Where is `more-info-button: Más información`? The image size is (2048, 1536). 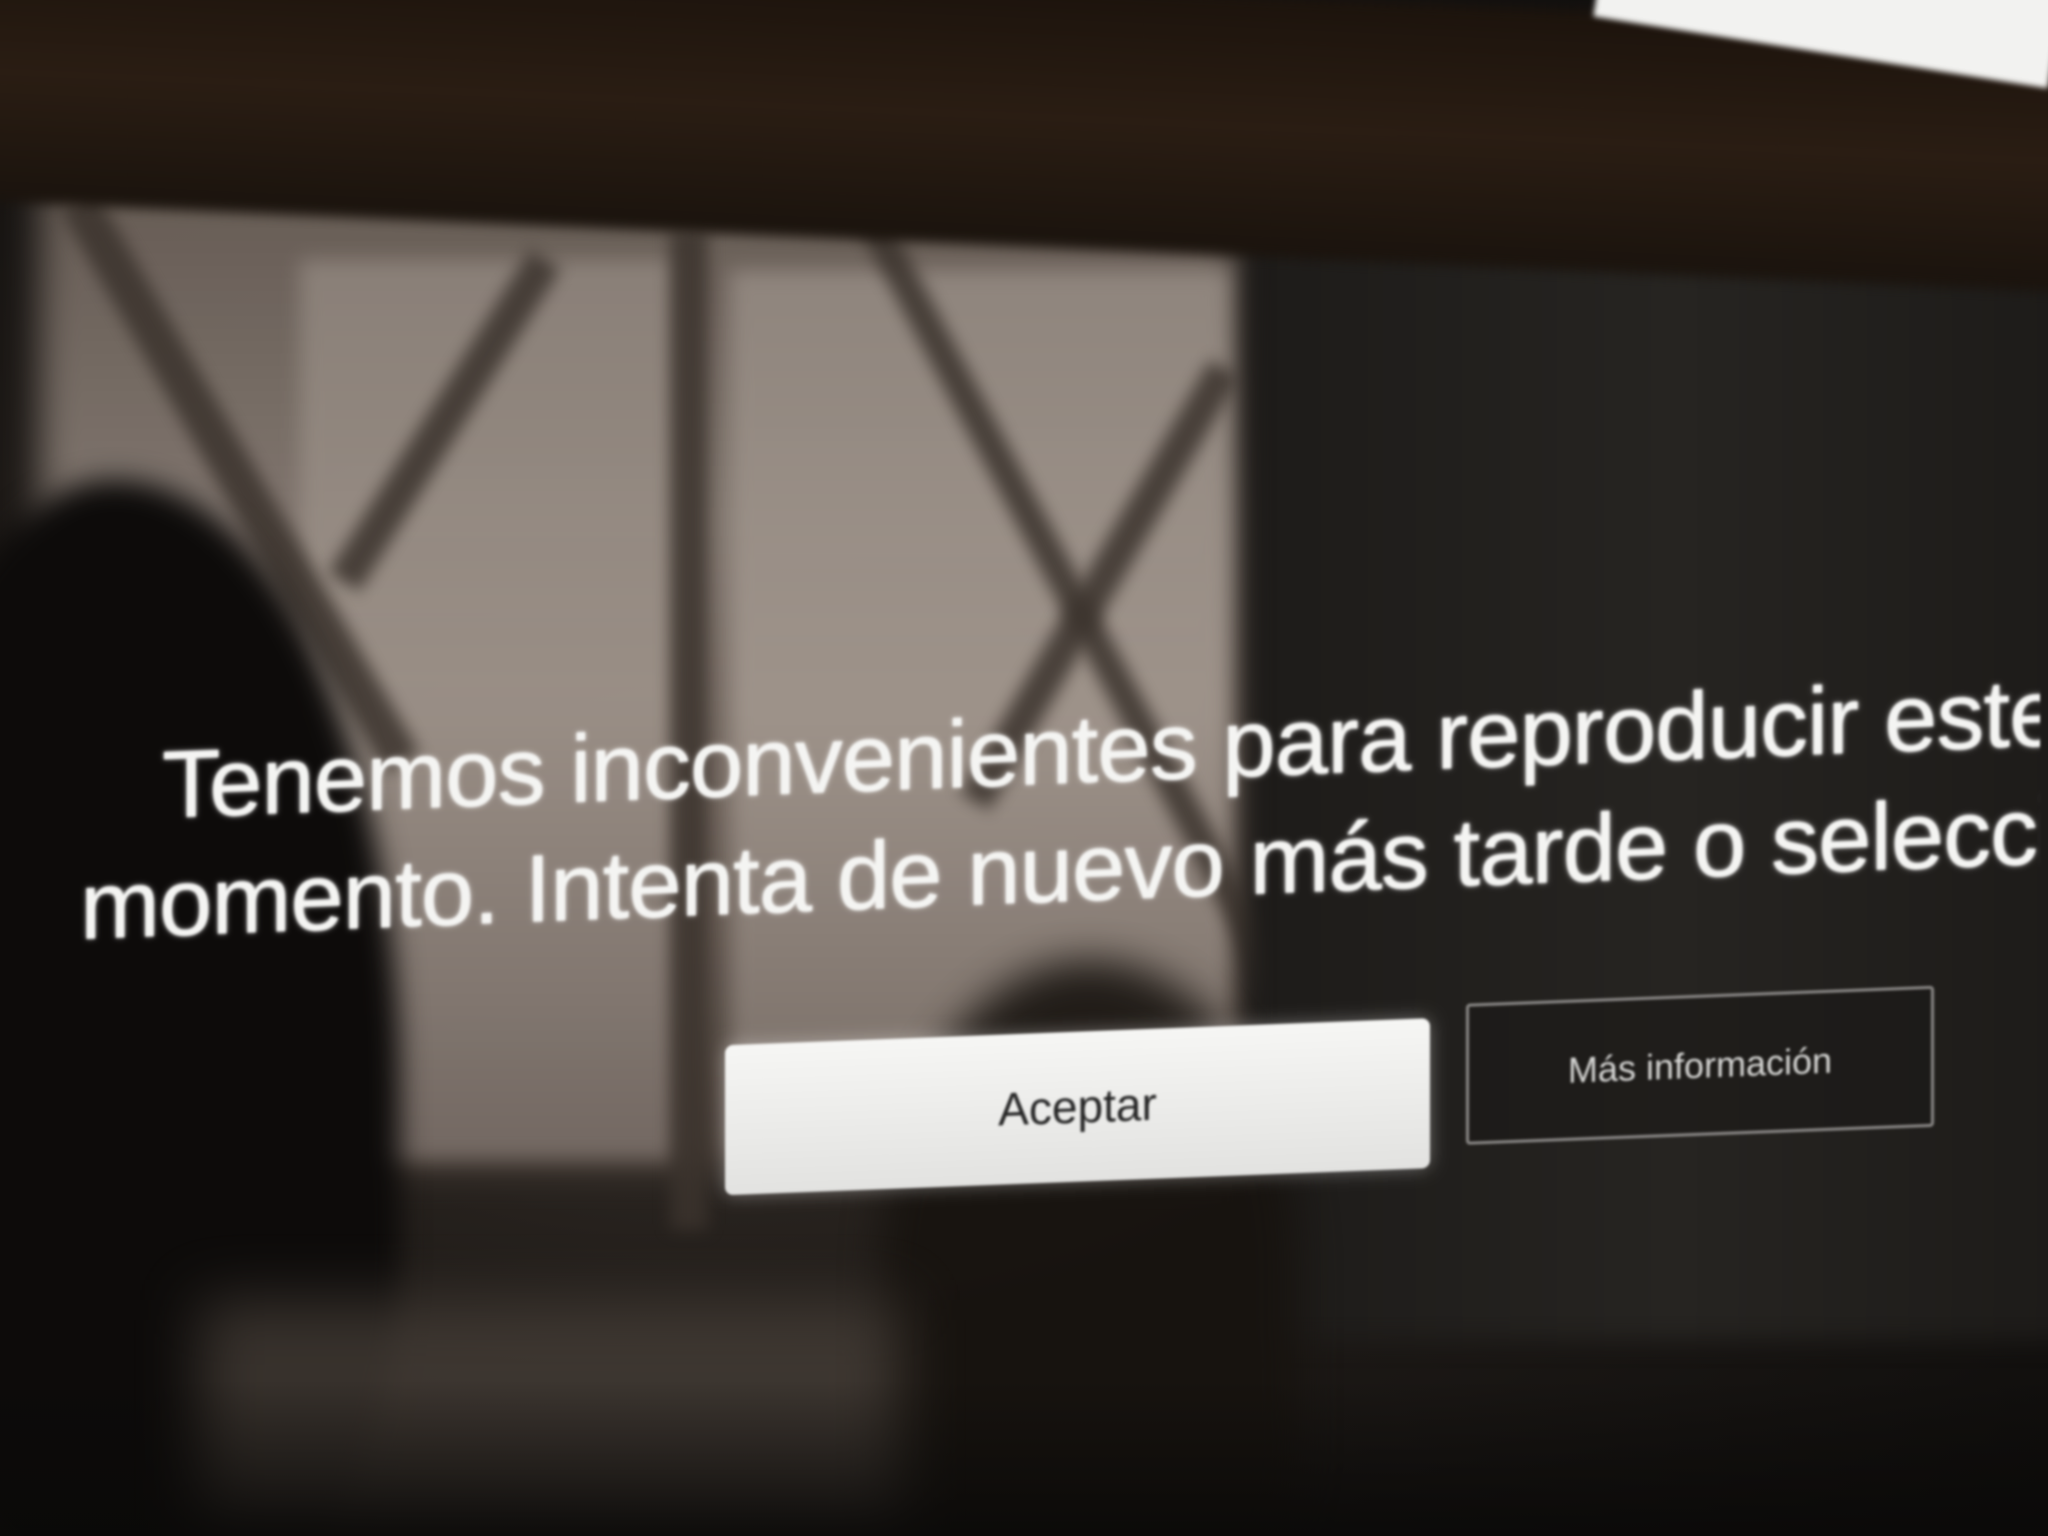
more-info-button: Más información is located at coordinates (1700, 1065).